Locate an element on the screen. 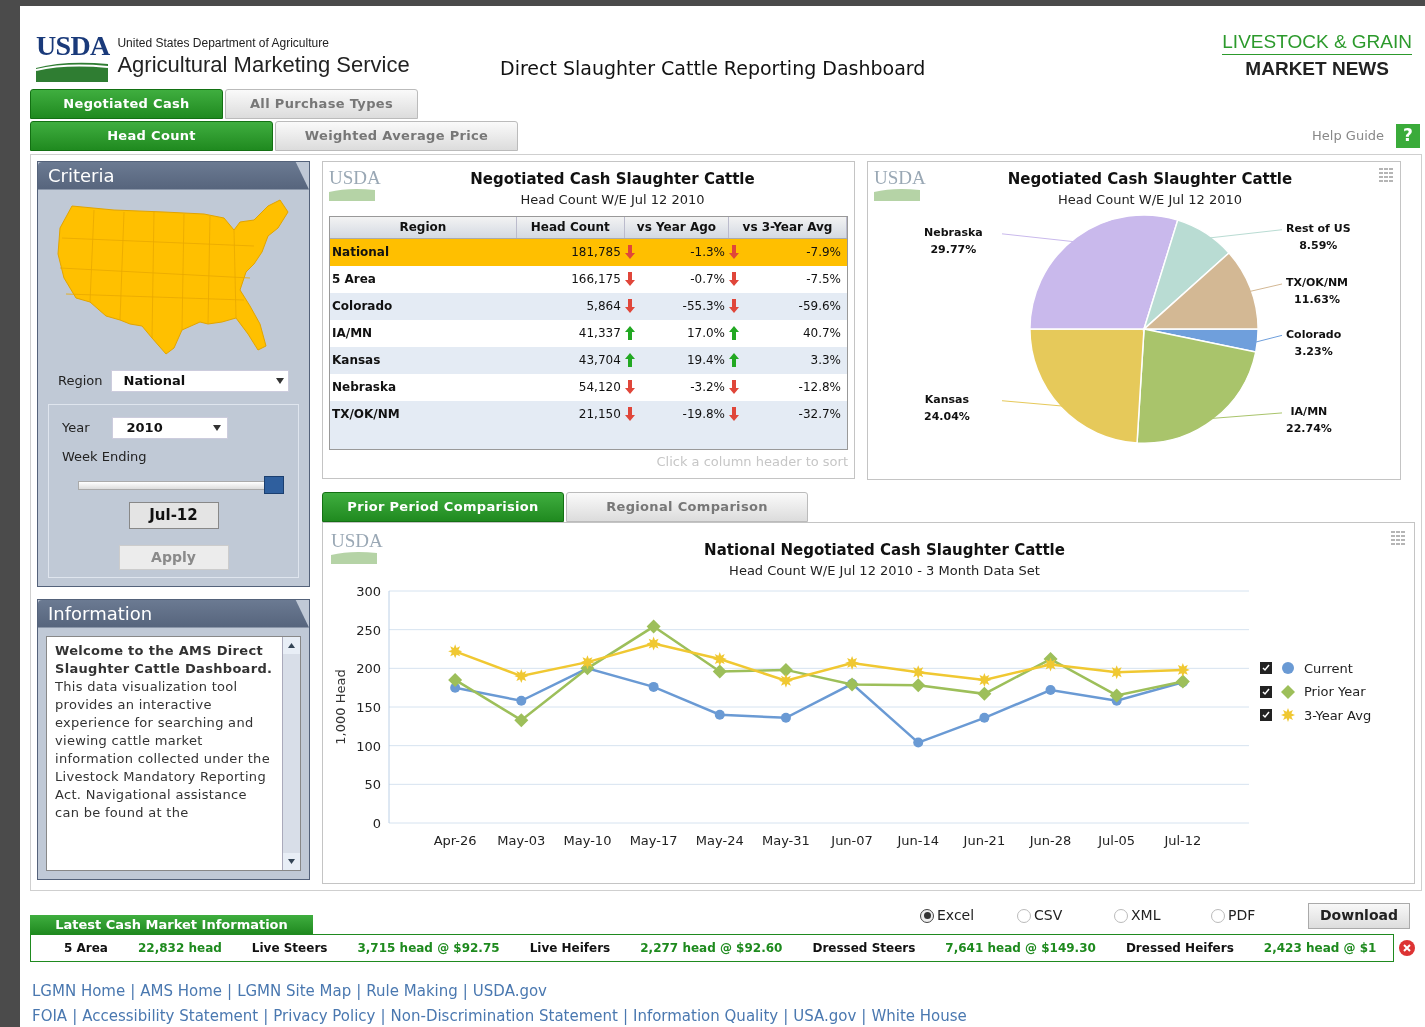 Image resolution: width=1425 pixels, height=1027 pixels. column-header: Head Count is located at coordinates (570, 227).